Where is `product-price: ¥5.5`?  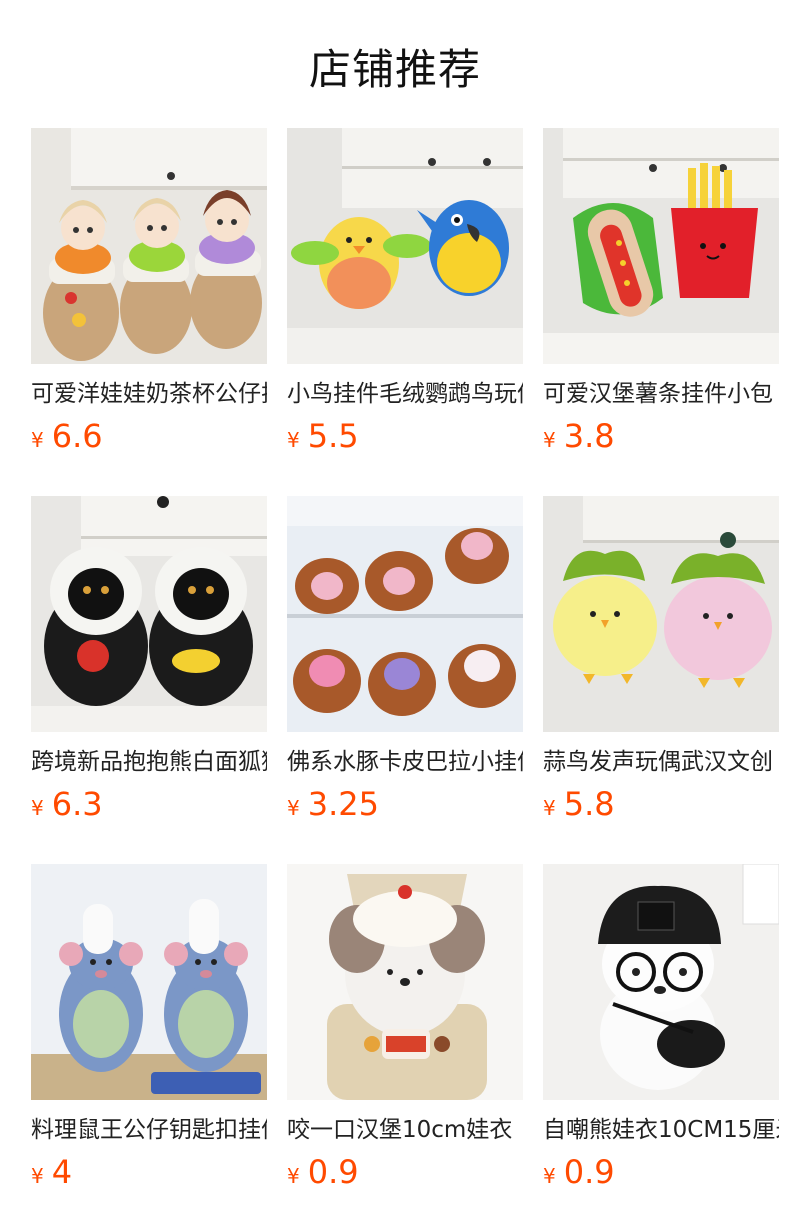 product-price: ¥5.5 is located at coordinates (405, 436).